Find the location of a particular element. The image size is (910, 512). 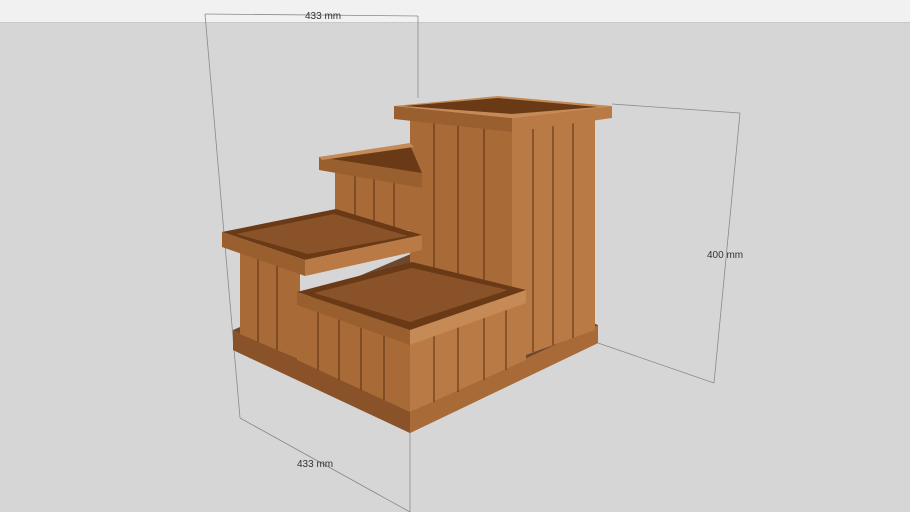

dimension-top-label: 433 mm is located at coordinates (323, 16).